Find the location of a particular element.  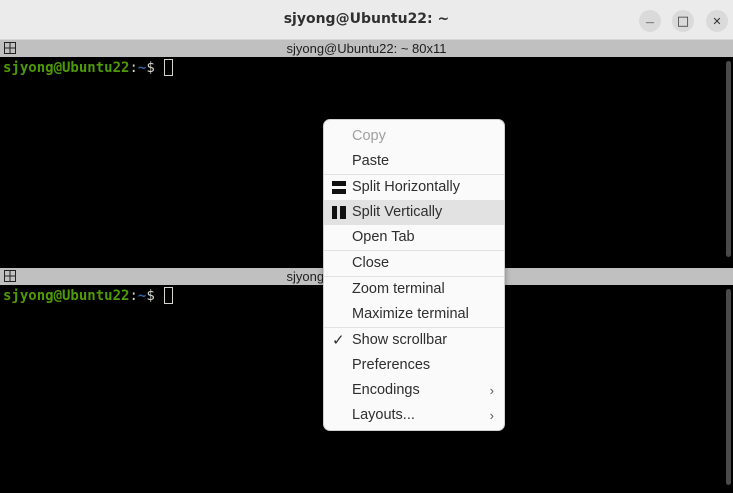

pane-title: sjyong@Ubuntu22: ~ 80x11 is located at coordinates (366, 48).